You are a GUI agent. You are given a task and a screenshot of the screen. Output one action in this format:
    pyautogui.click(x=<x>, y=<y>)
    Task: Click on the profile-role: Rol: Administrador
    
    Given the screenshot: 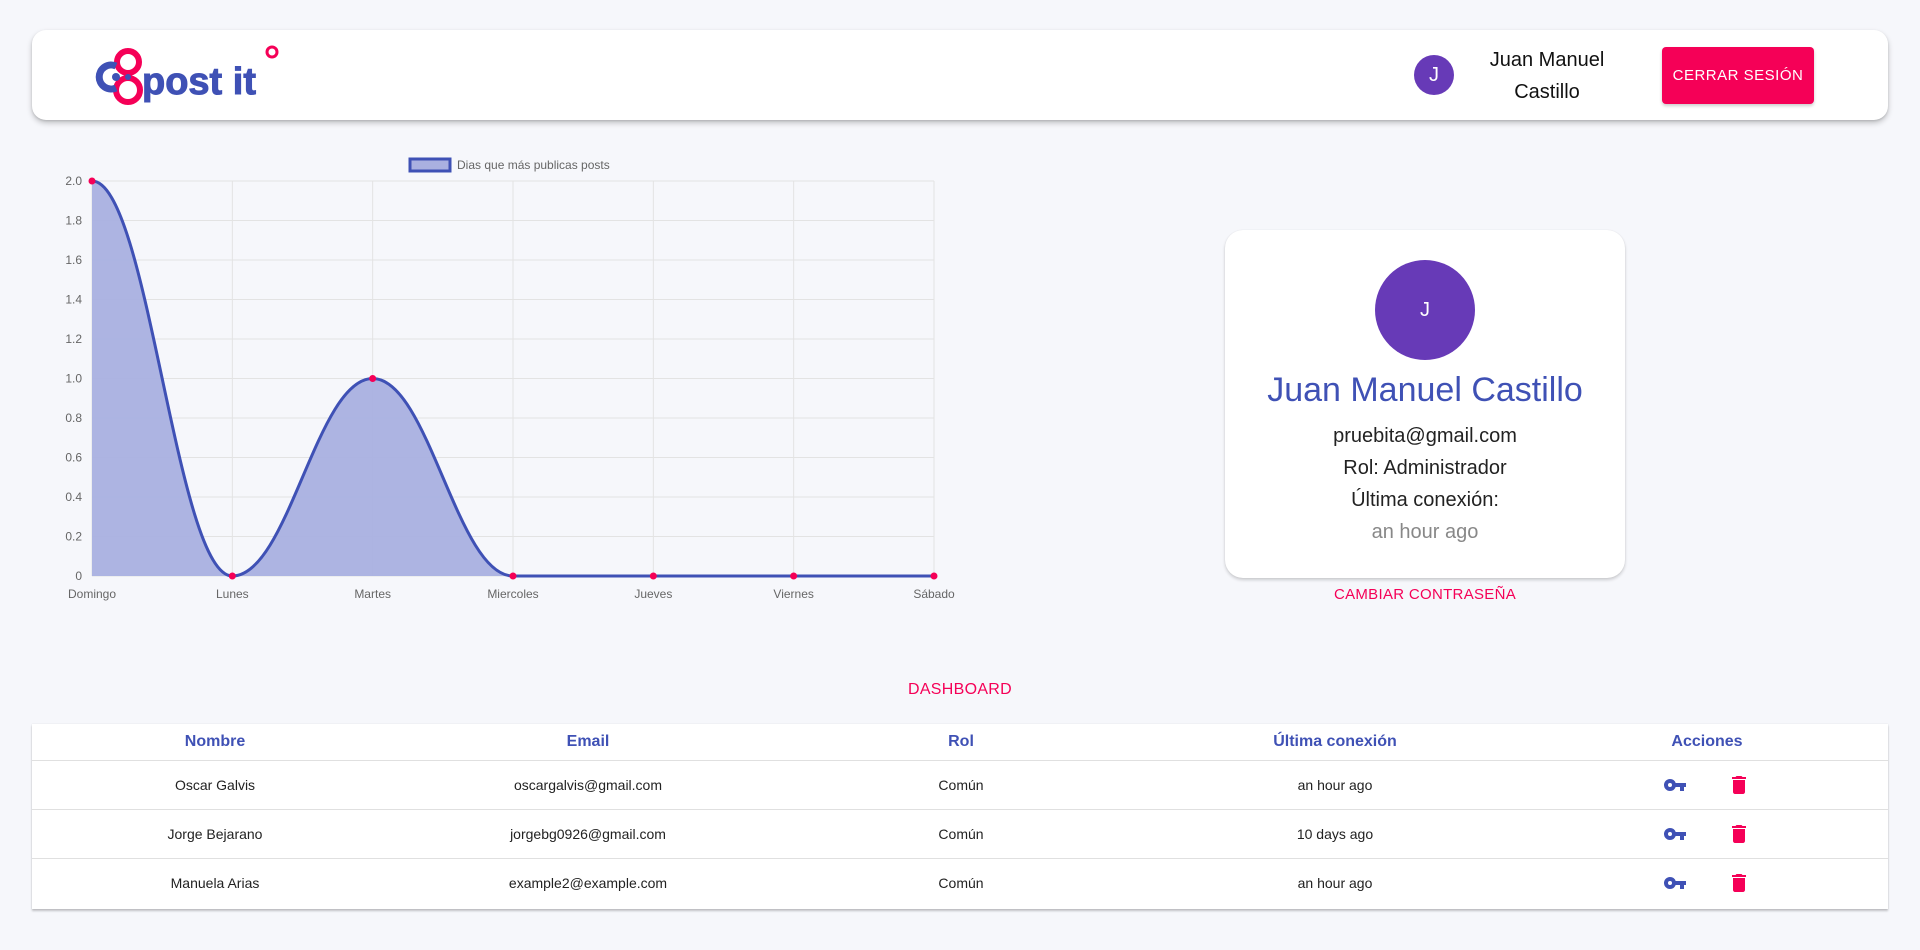 What is the action you would take?
    pyautogui.click(x=1425, y=468)
    